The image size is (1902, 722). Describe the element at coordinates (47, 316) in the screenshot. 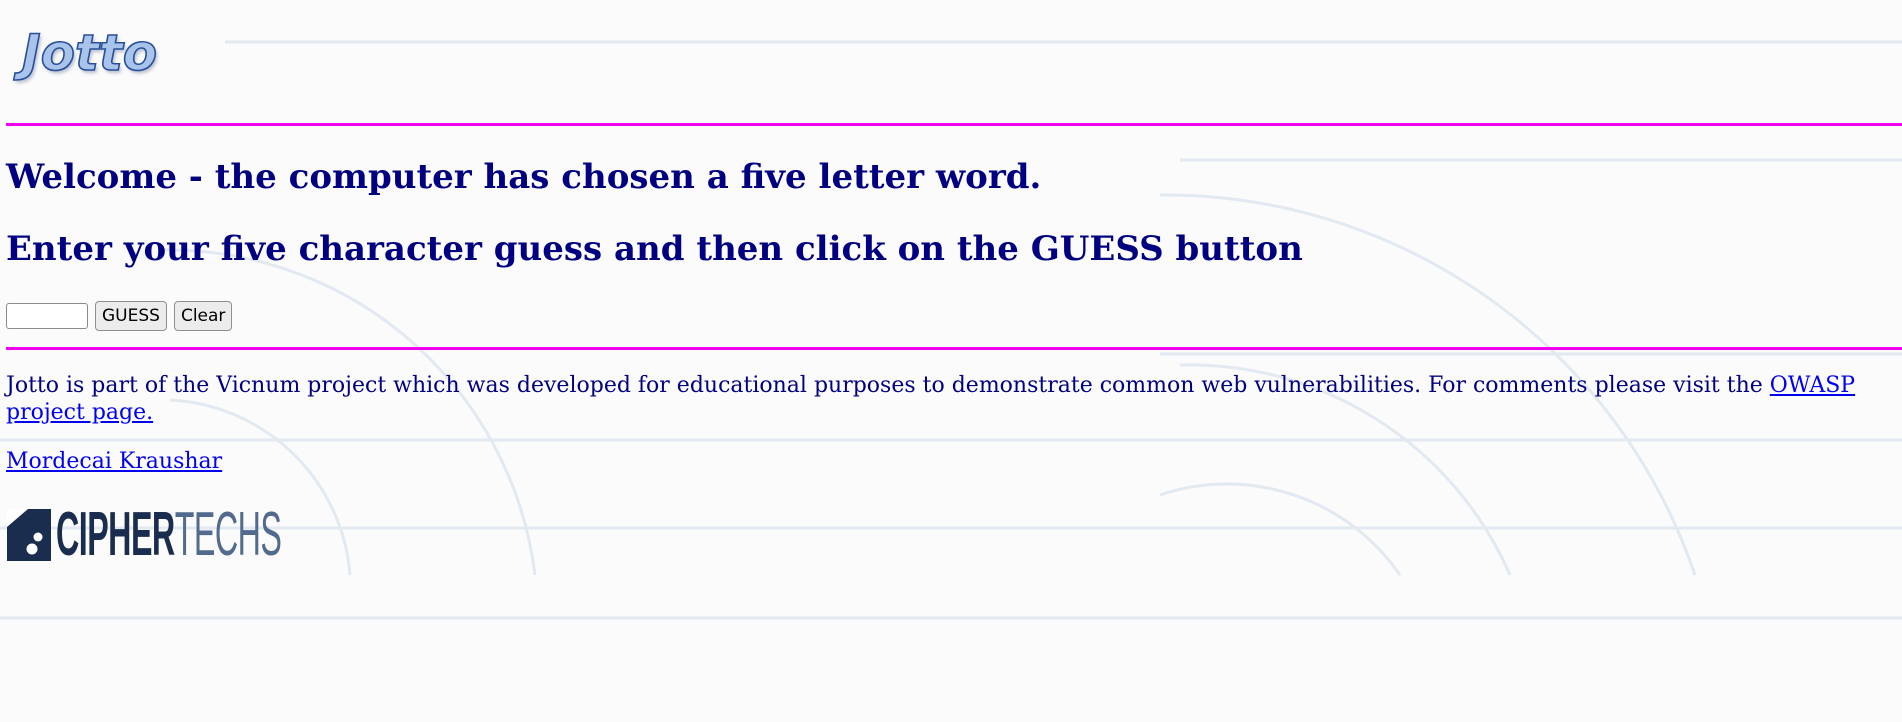

I see `guess-input` at that location.